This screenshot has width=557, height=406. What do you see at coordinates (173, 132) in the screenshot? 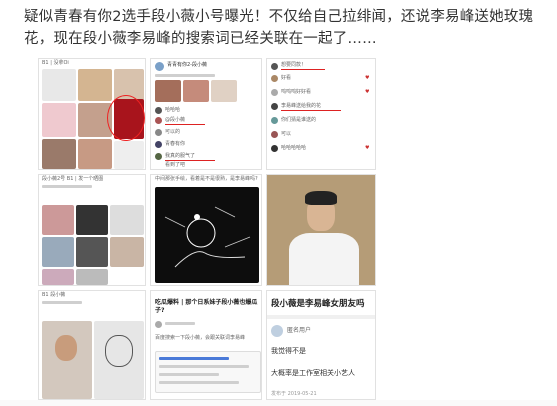
I see `comment-text: 可以的` at bounding box center [173, 132].